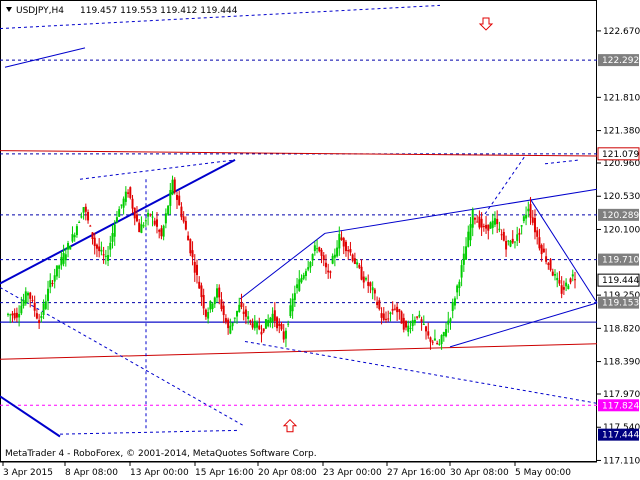 This screenshot has height=480, width=640. Describe the element at coordinates (621, 461) in the screenshot. I see `y-tick-label: 117.110` at that location.